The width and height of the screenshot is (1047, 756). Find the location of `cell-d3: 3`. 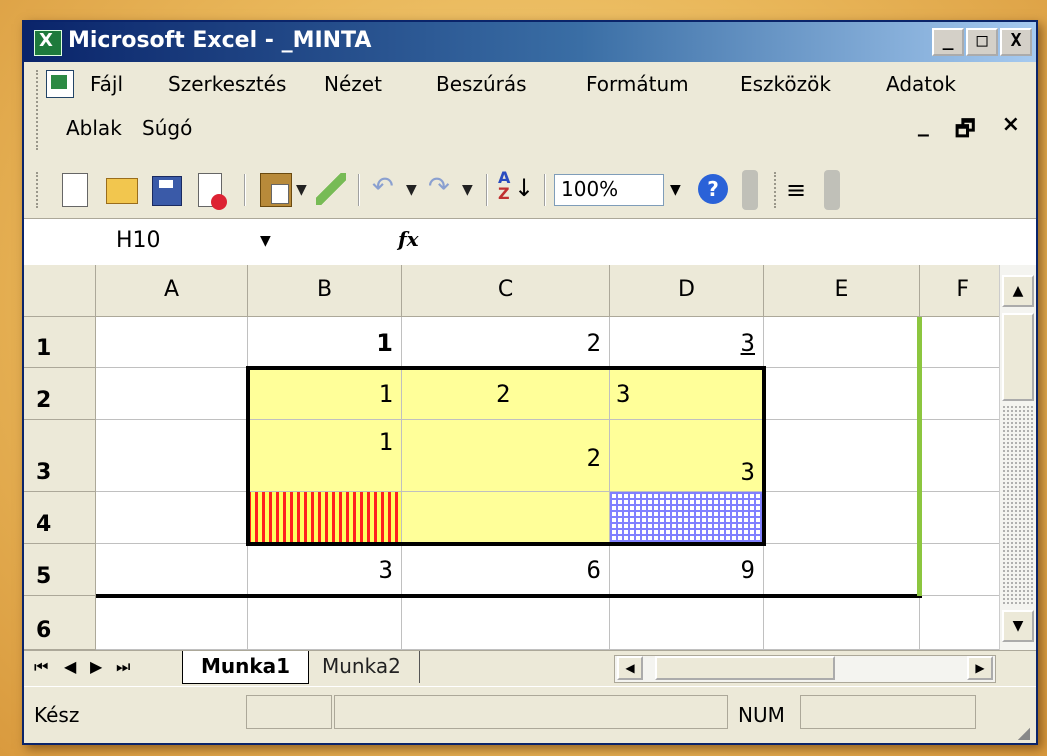

cell-d3: 3 is located at coordinates (687, 456).